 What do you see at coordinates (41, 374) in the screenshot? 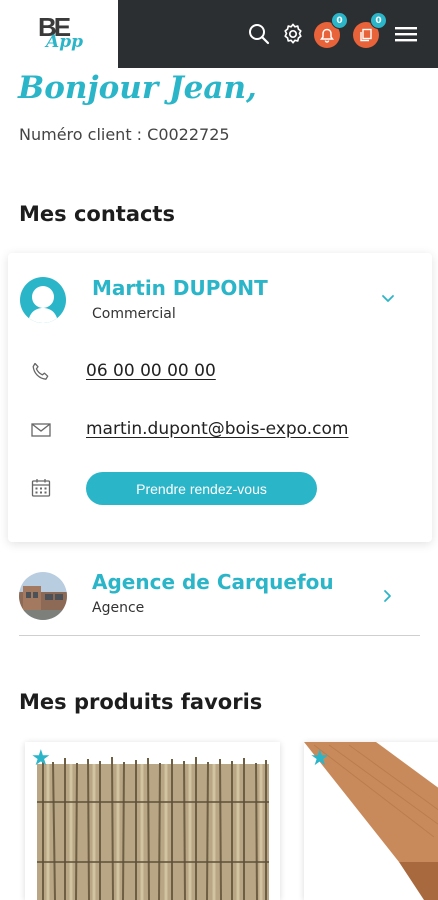
I see `phone-icon` at bounding box center [41, 374].